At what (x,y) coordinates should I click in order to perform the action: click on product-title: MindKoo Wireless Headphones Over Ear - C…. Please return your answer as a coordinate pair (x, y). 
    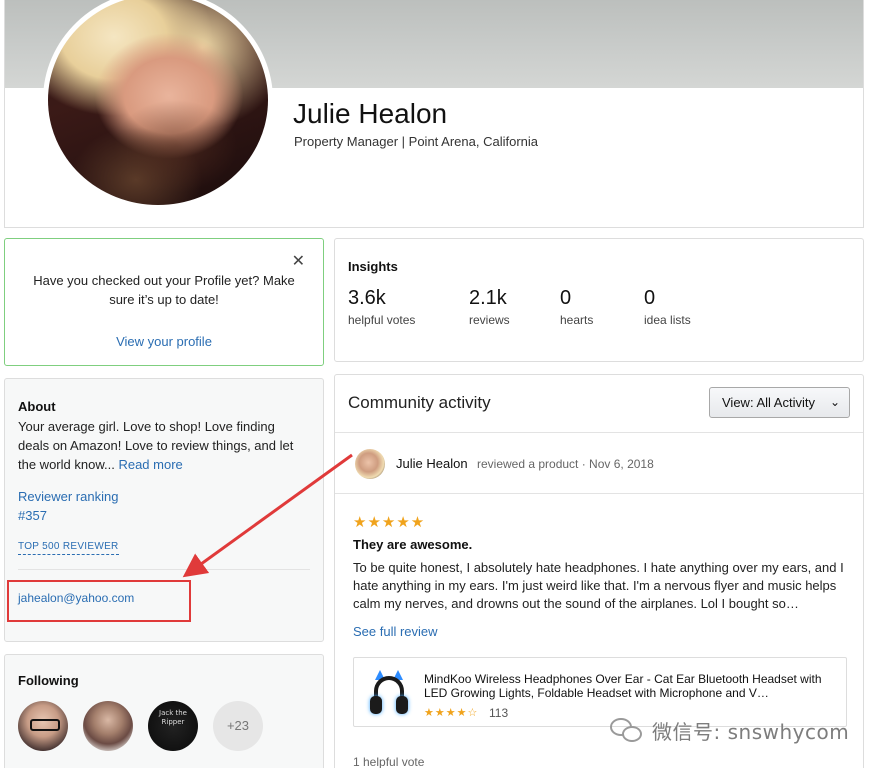
    Looking at the image, I should click on (630, 686).